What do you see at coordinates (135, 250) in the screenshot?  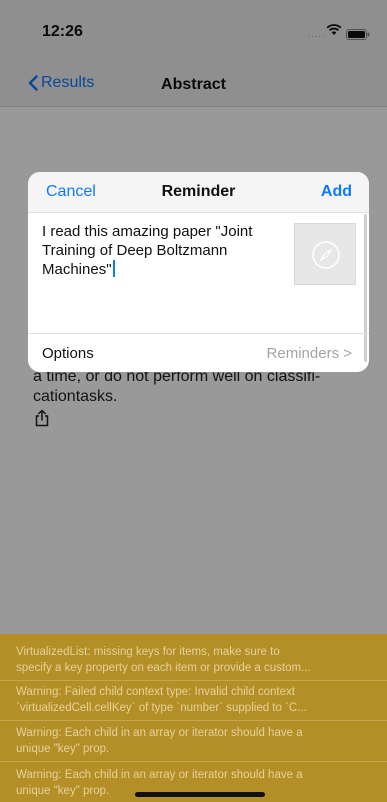 I see `message-line: Training of Deep Boltzmann` at bounding box center [135, 250].